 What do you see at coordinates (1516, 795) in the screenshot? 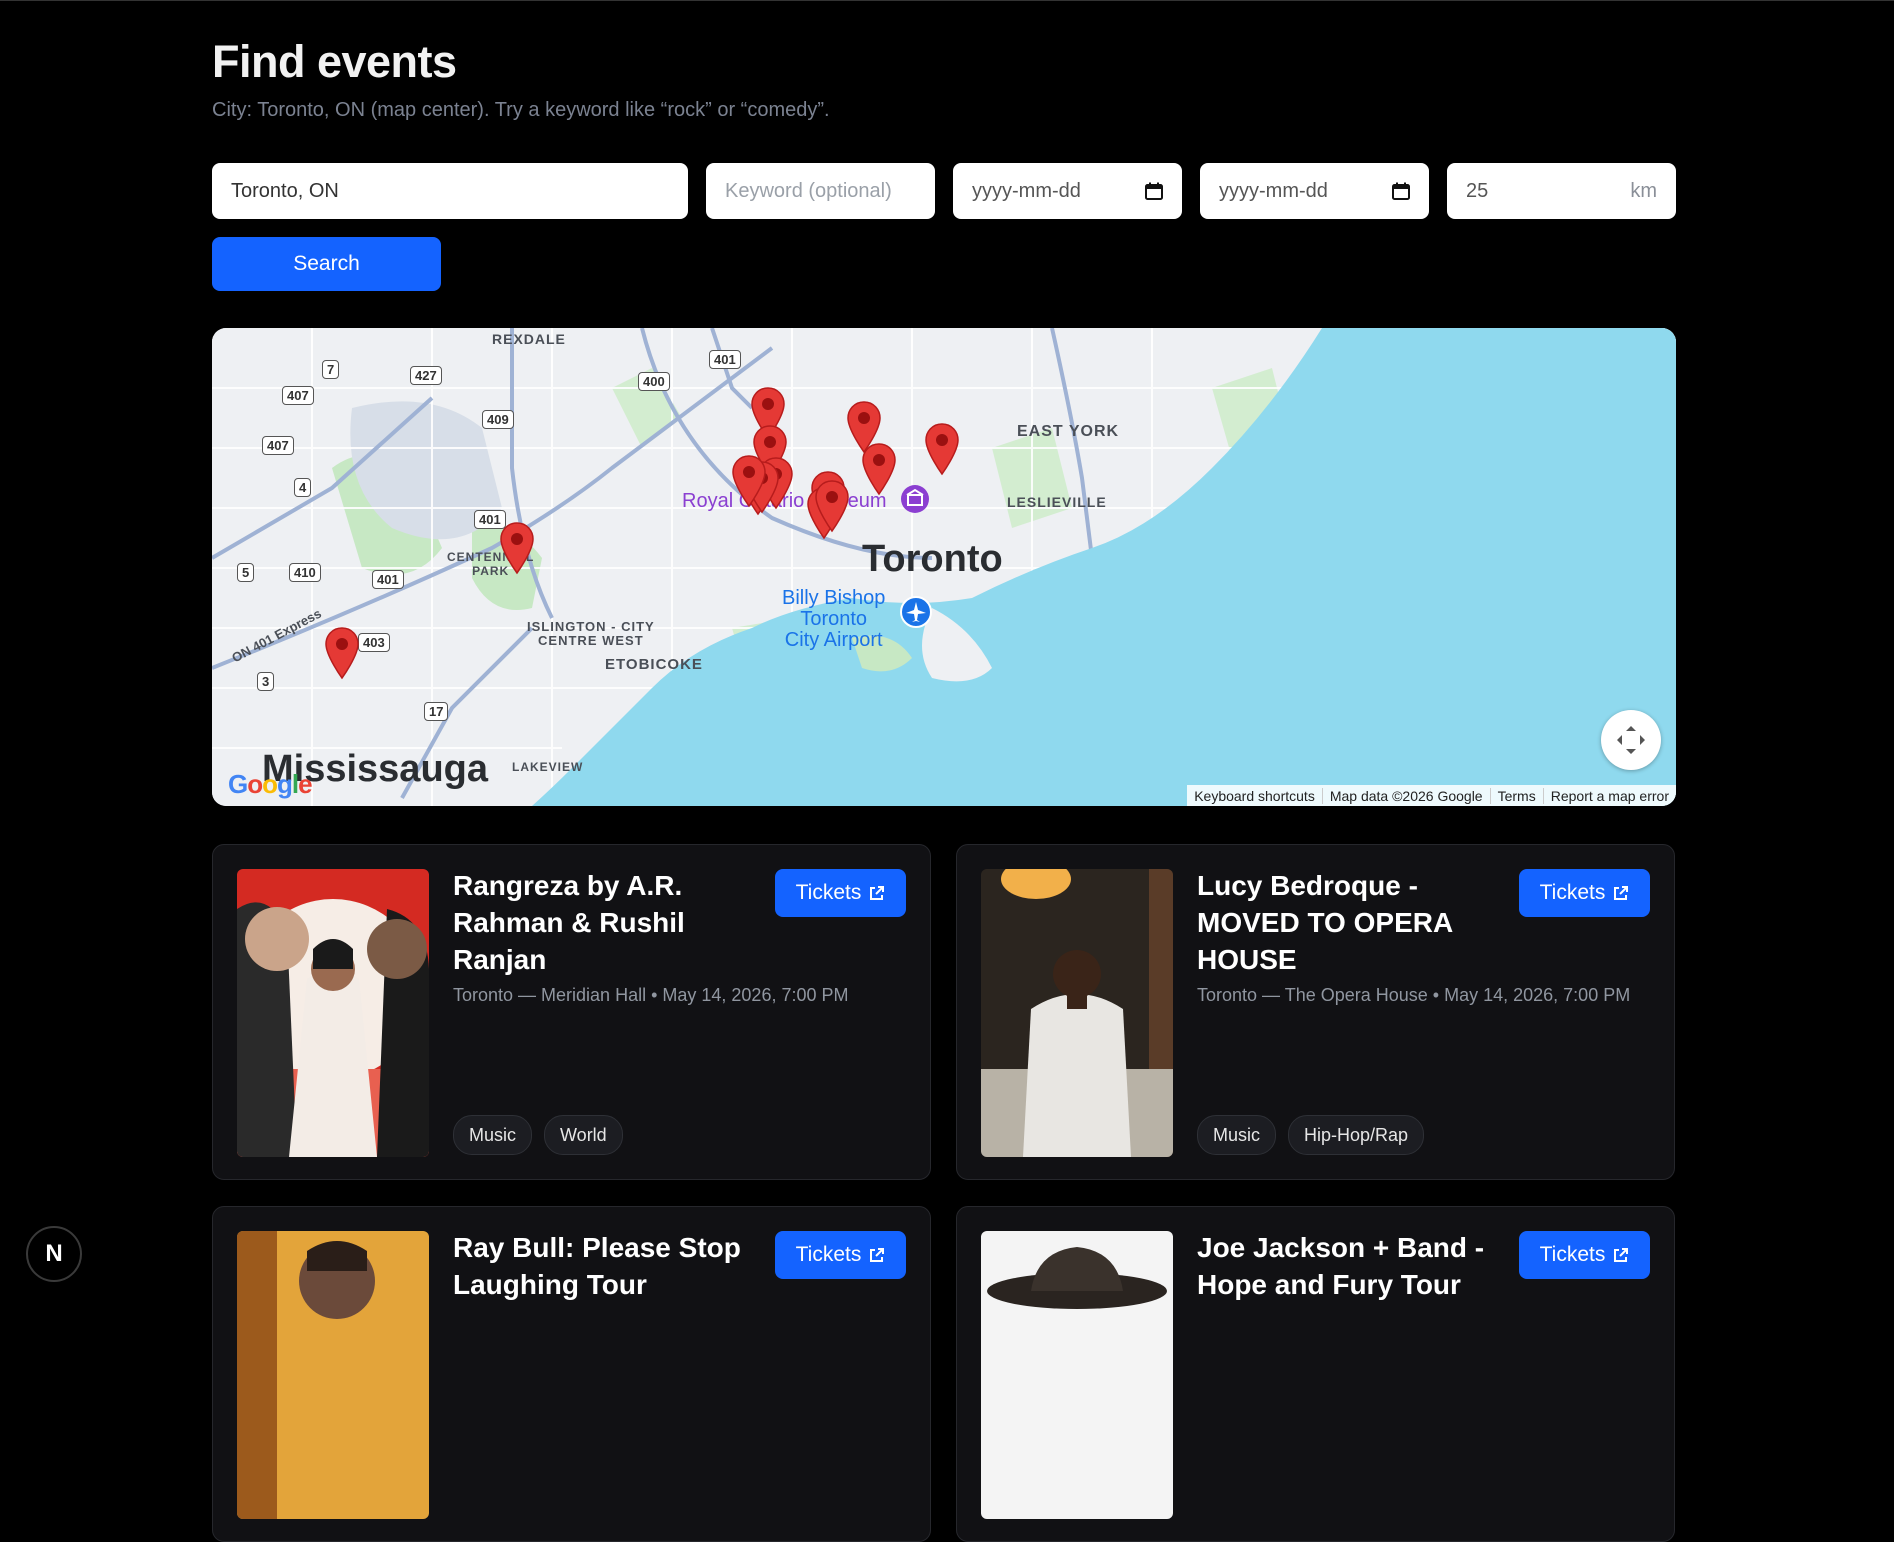
I see `terms-link: Terms` at bounding box center [1516, 795].